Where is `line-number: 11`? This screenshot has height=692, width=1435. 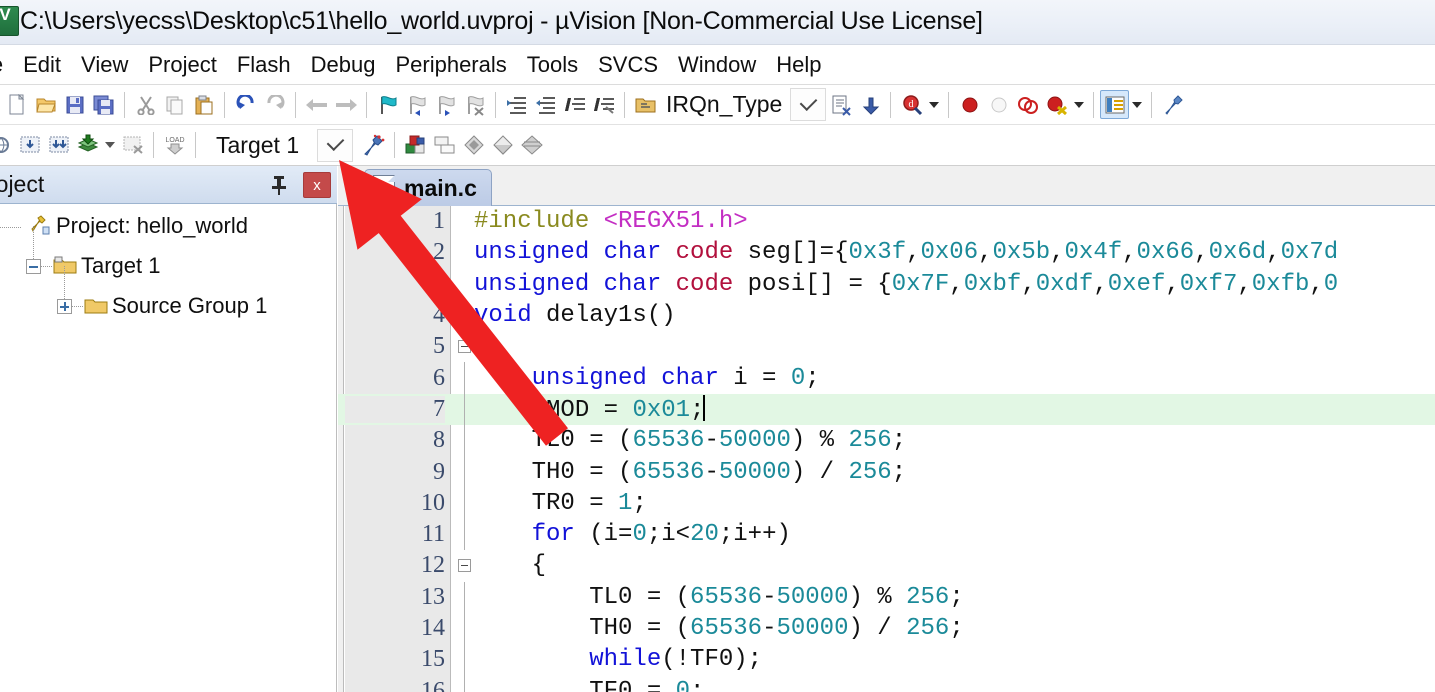
line-number: 11 is located at coordinates (433, 534).